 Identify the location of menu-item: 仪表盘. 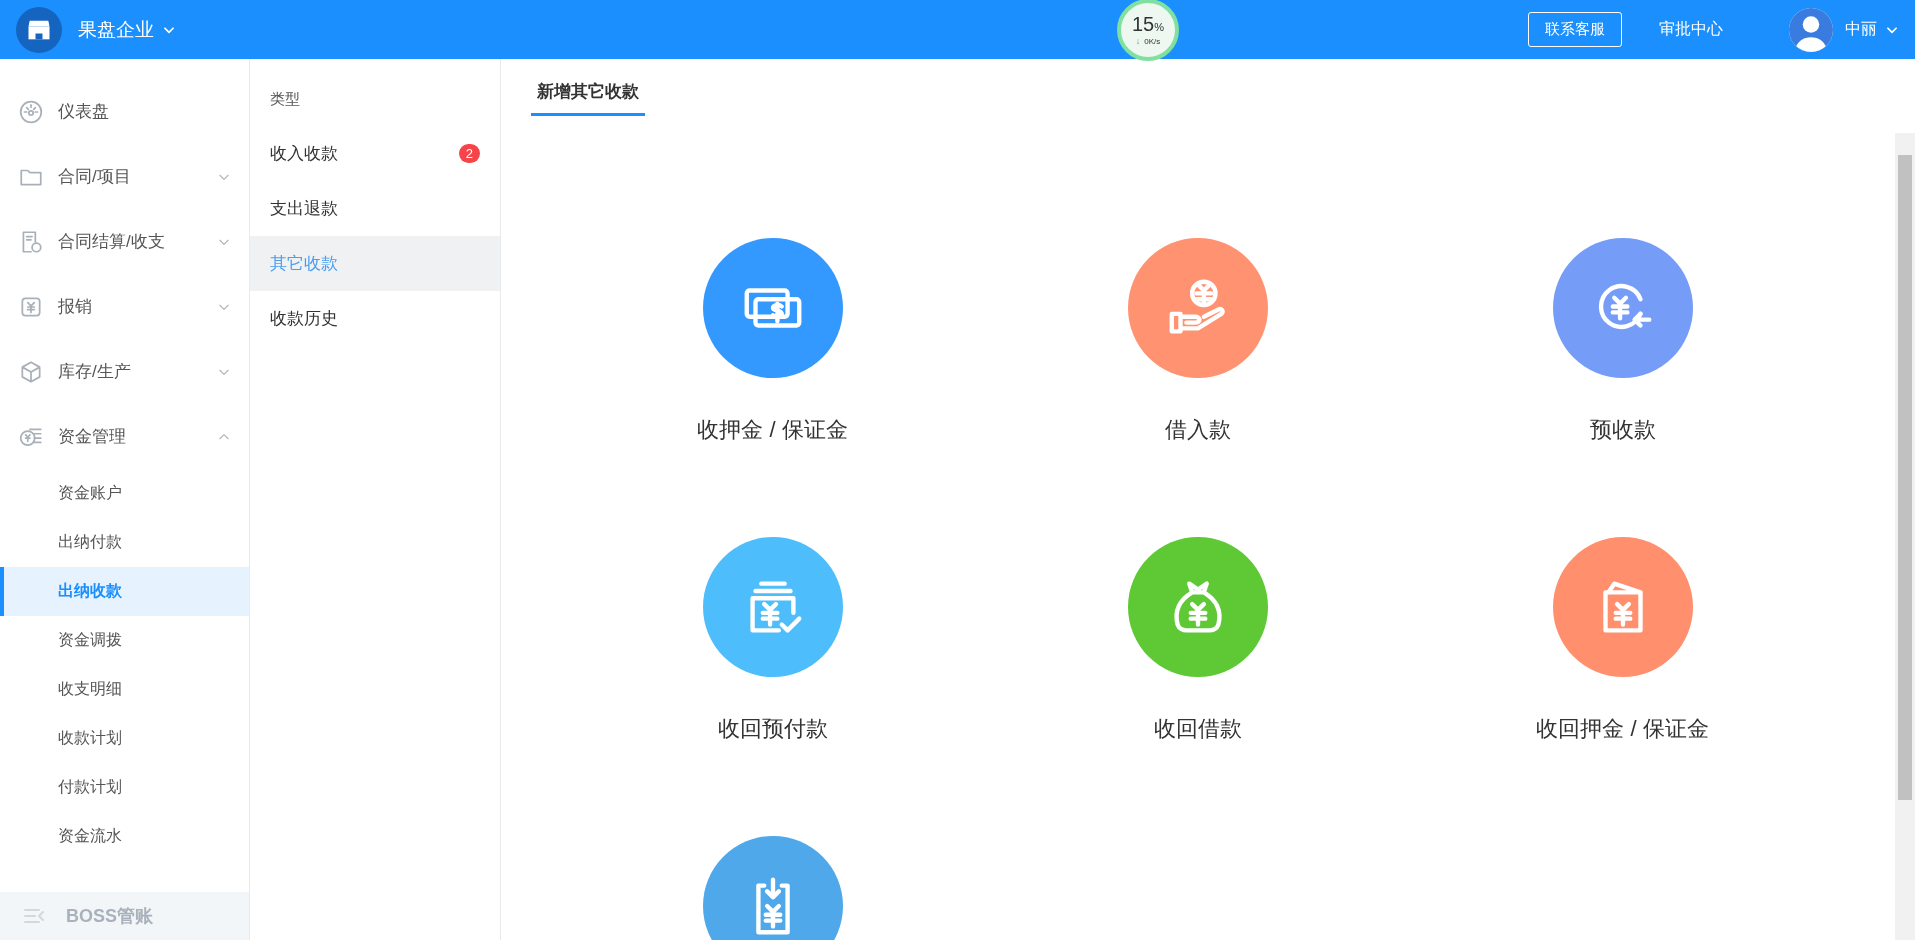
(124, 111).